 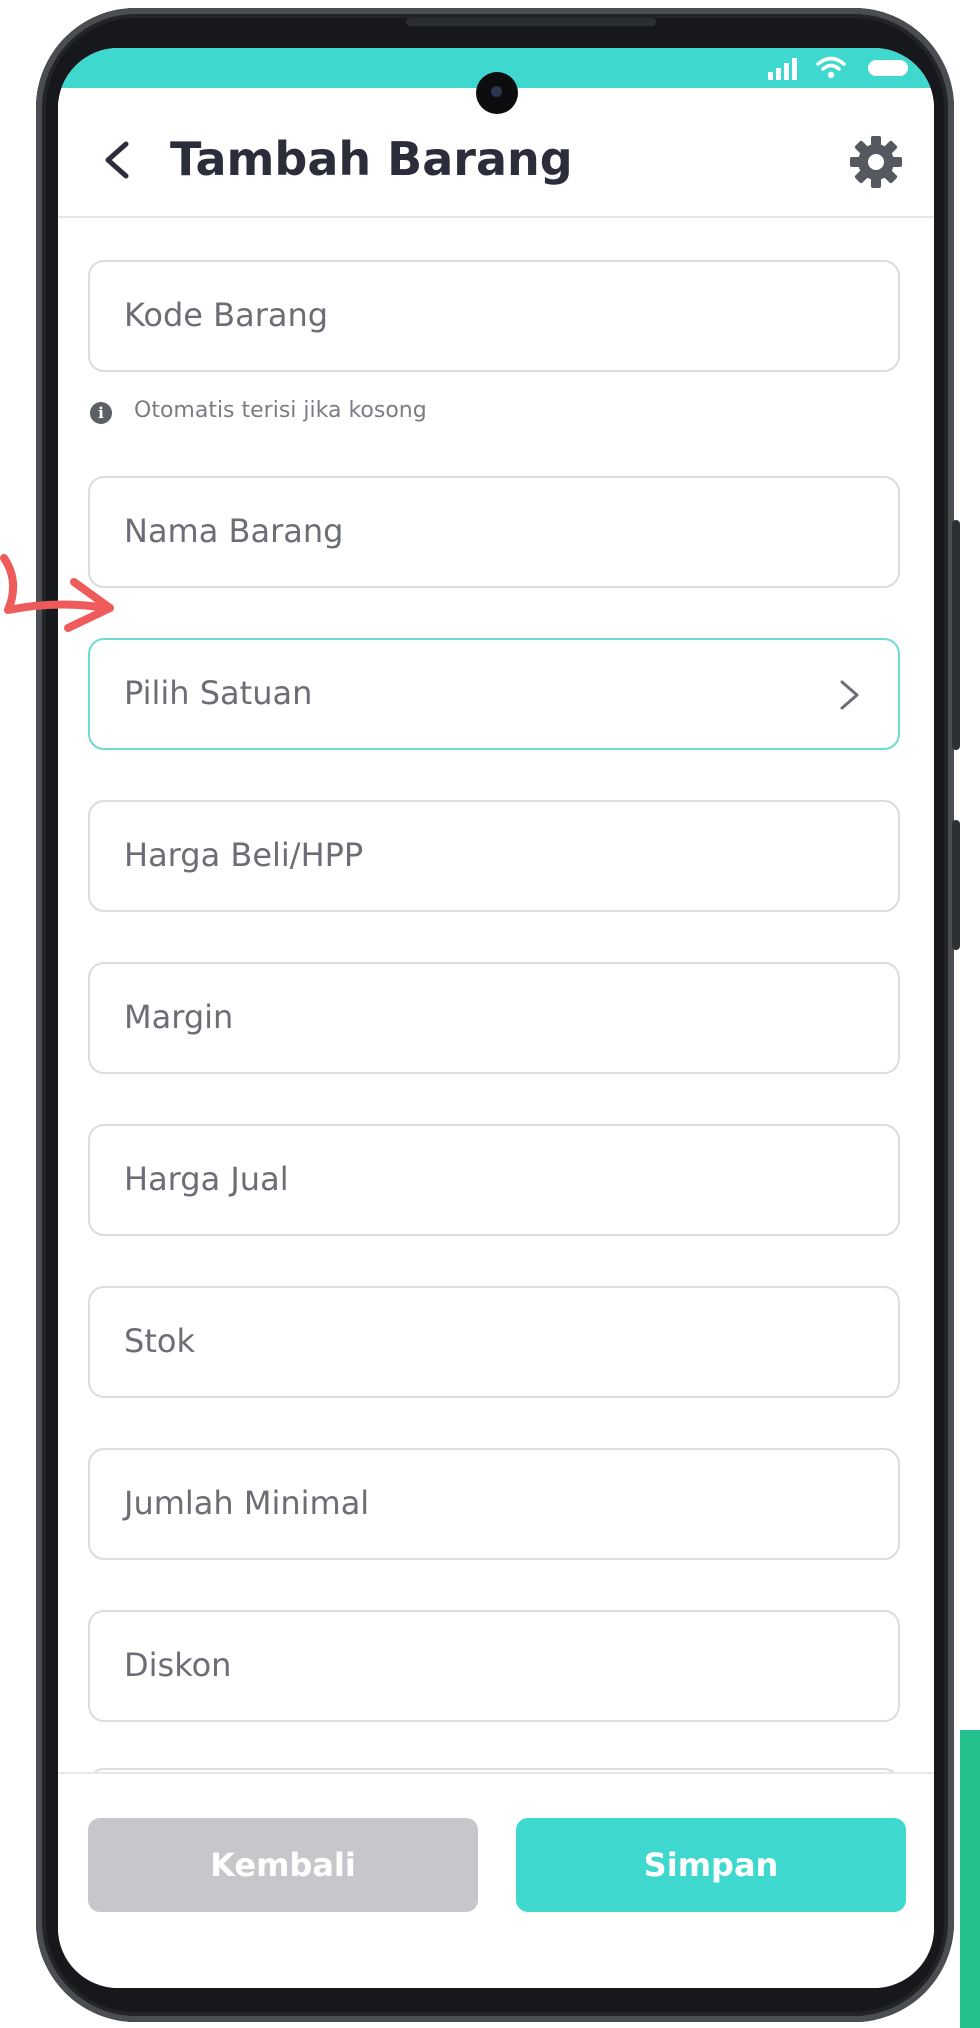 What do you see at coordinates (497, 93) in the screenshot?
I see `front-camera` at bounding box center [497, 93].